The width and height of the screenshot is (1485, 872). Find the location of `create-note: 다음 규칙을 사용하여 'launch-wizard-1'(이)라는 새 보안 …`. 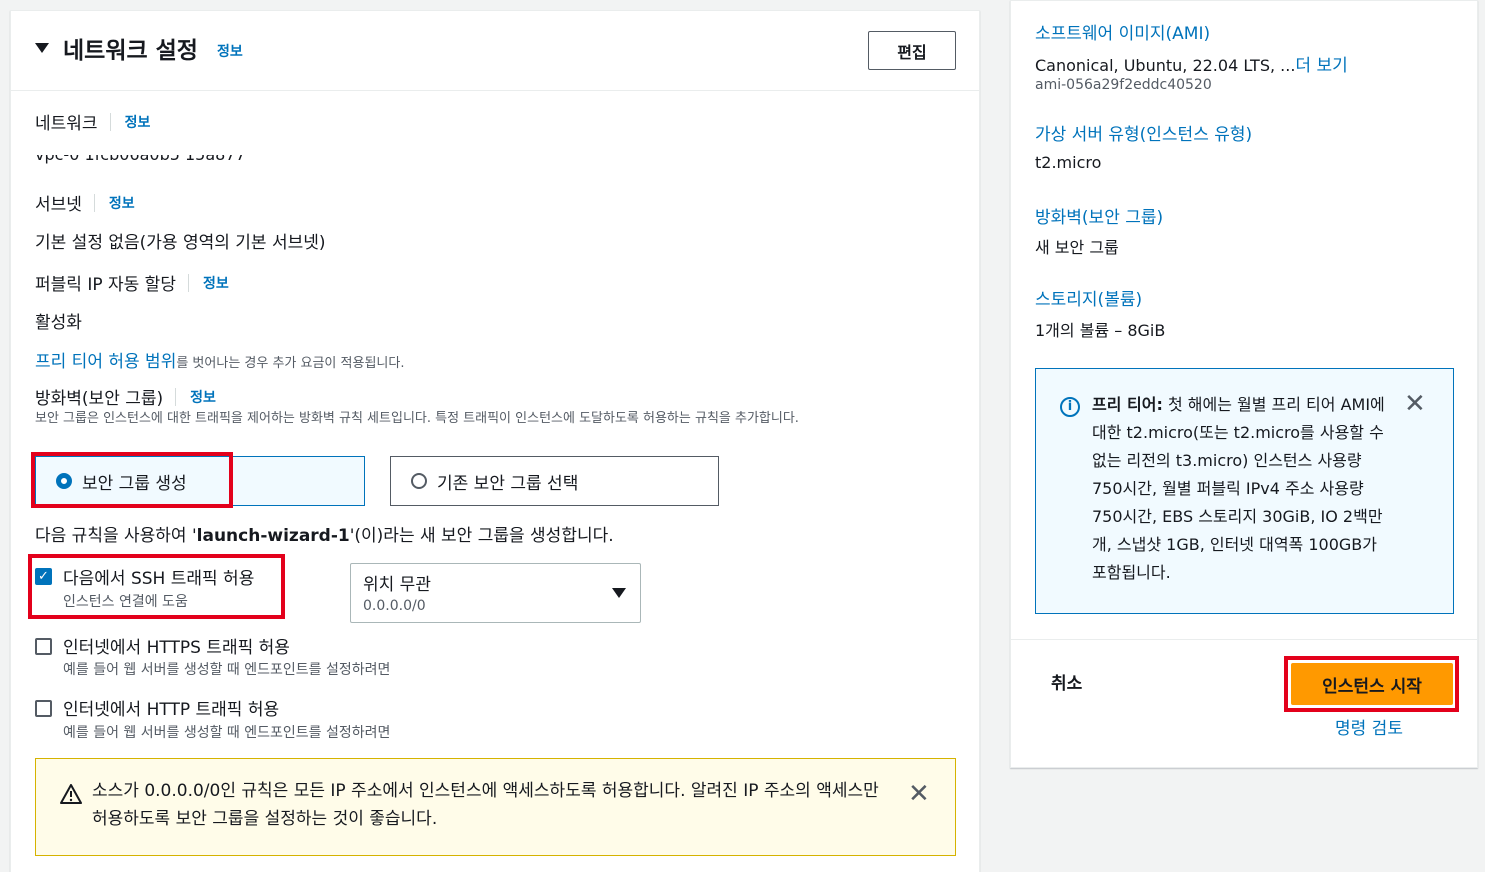

create-note: 다음 규칙을 사용하여 'launch-wizard-1'(이)라는 새 보안 … is located at coordinates (324, 533).